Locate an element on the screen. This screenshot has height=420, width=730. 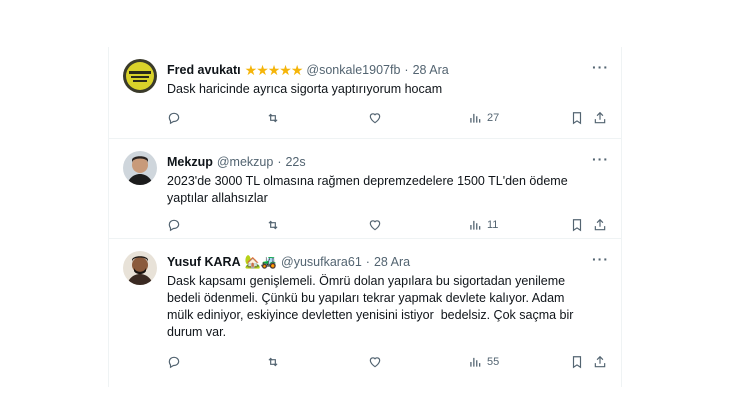
views-button: 11 is located at coordinates (483, 225).